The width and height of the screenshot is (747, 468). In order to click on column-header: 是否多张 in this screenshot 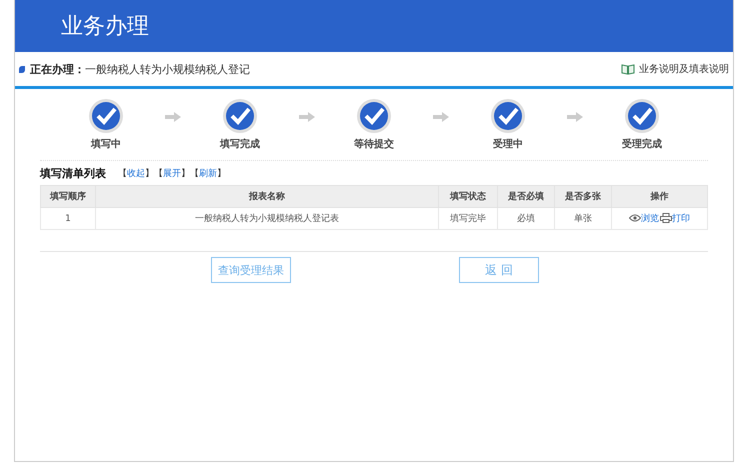, I will do `click(583, 197)`.